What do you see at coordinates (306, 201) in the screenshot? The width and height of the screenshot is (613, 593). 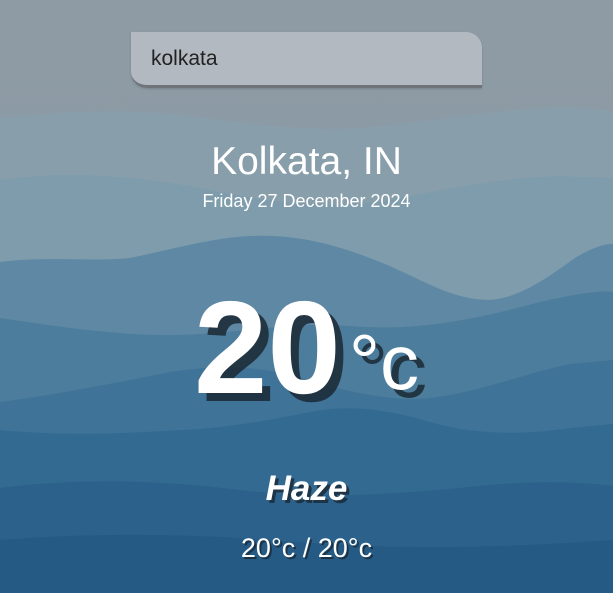 I see `date-label: Friday 27 December 2024` at bounding box center [306, 201].